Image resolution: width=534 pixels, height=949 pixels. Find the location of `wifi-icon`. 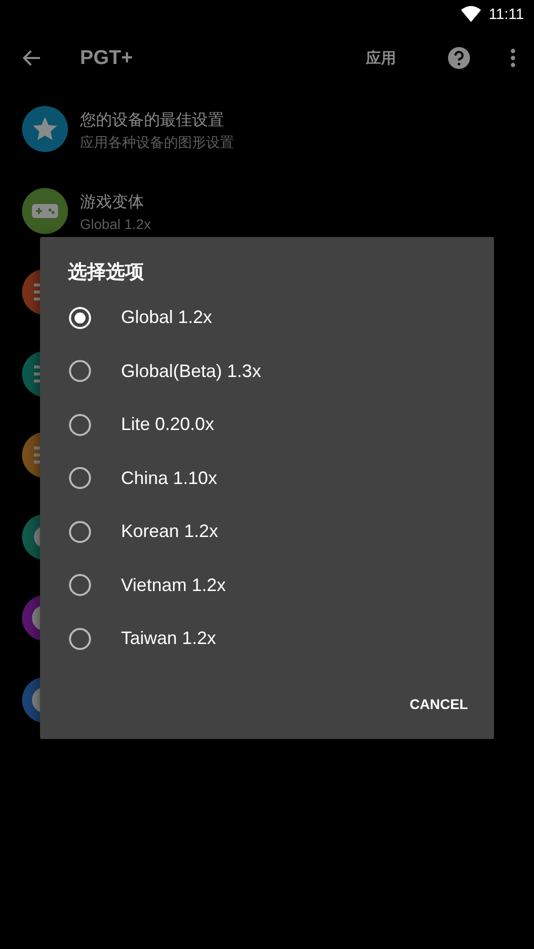

wifi-icon is located at coordinates (470, 14).